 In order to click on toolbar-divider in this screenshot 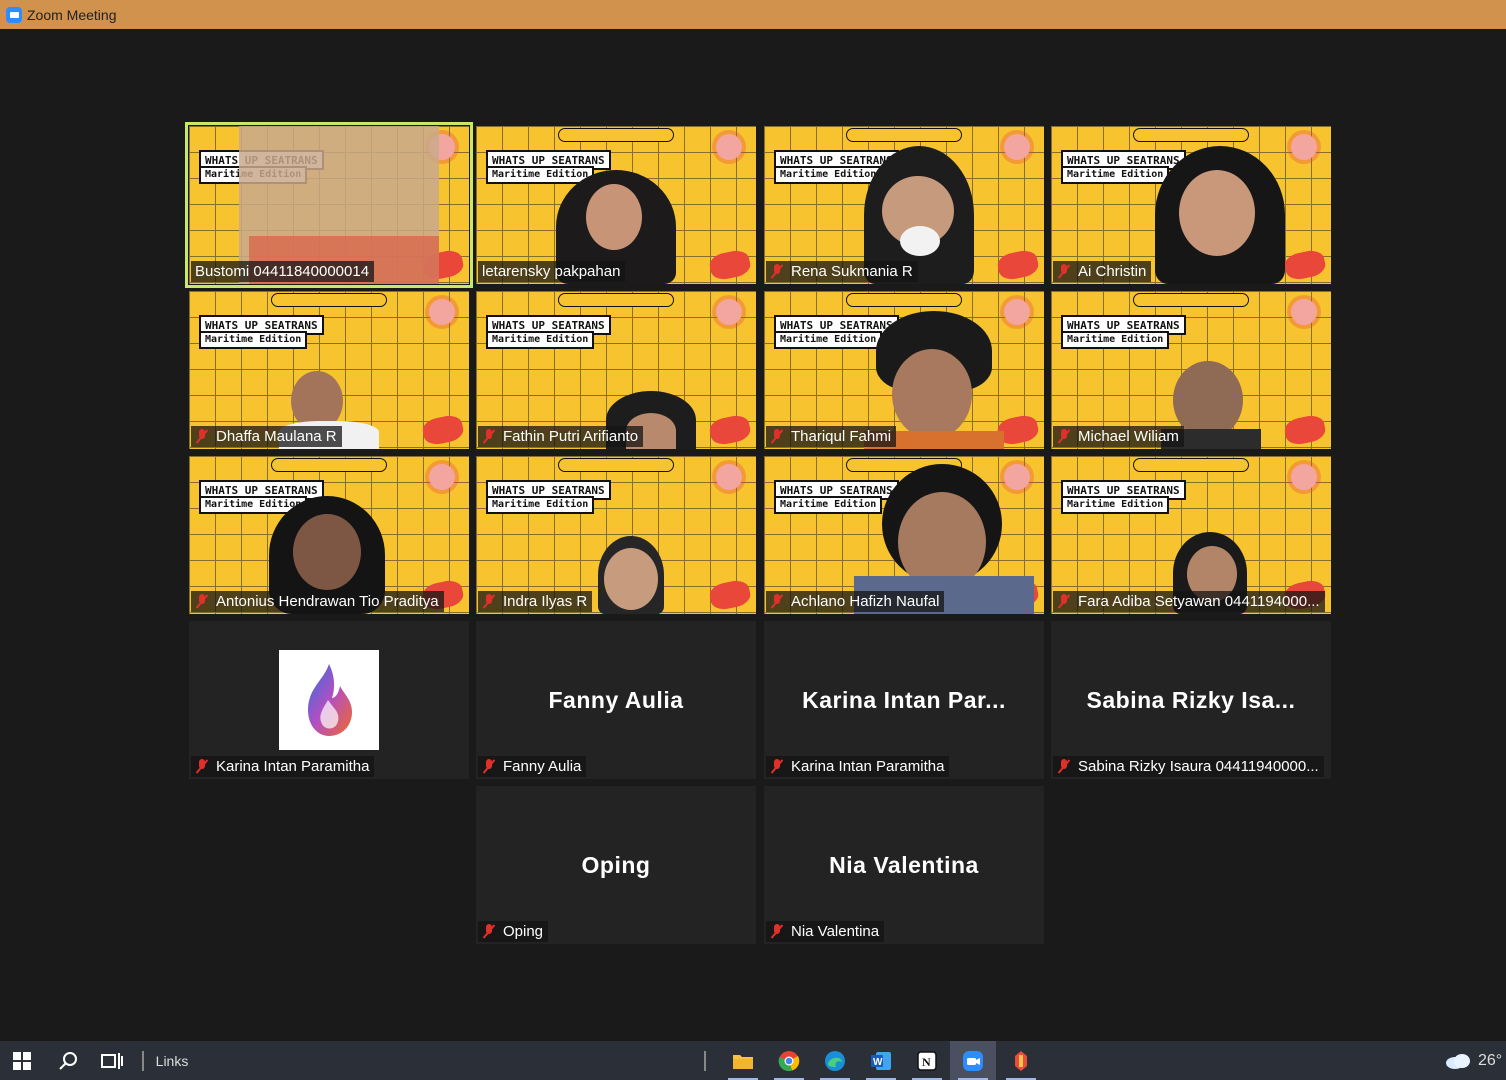, I will do `click(705, 1061)`.